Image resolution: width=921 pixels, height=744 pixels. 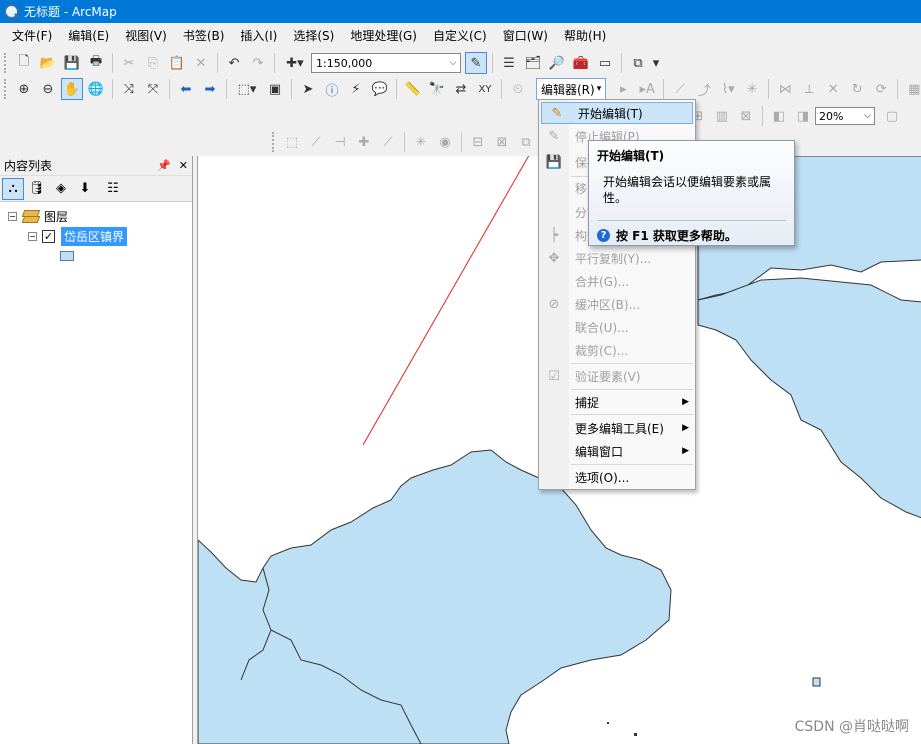 I want to click on paste-icon: 📋, so click(x=177, y=63).